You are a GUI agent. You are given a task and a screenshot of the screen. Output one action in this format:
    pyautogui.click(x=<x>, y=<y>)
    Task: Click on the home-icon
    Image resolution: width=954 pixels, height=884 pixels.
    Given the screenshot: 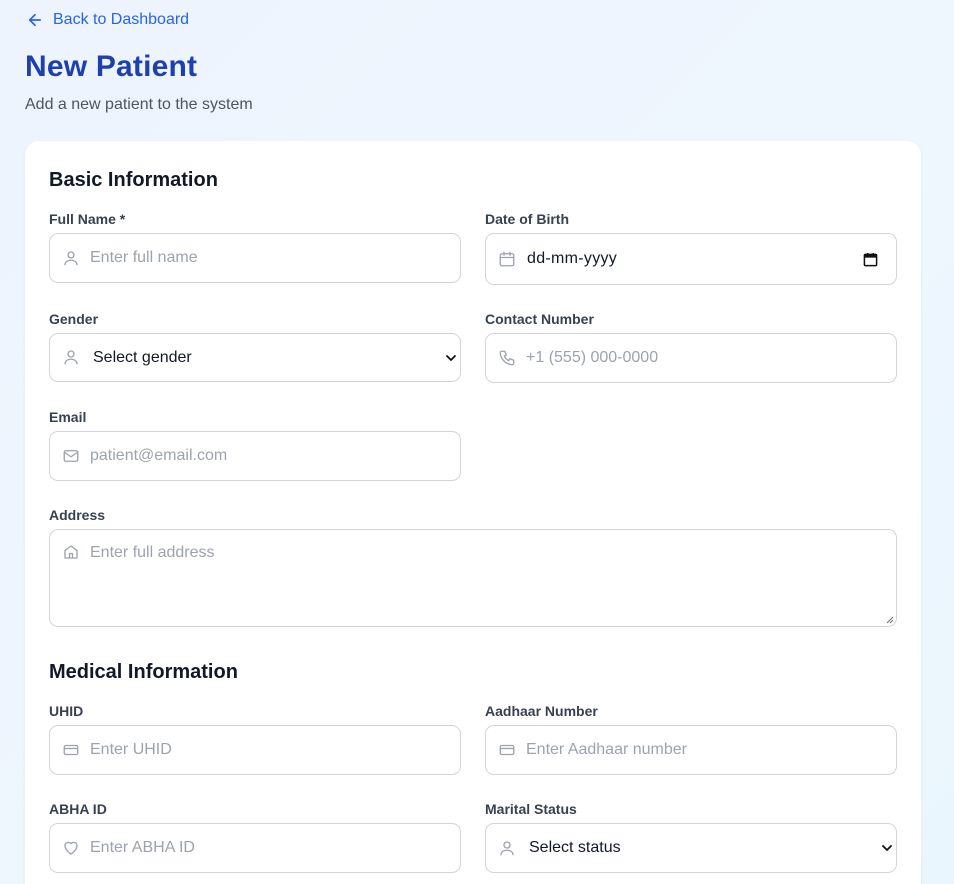 What is the action you would take?
    pyautogui.click(x=71, y=552)
    